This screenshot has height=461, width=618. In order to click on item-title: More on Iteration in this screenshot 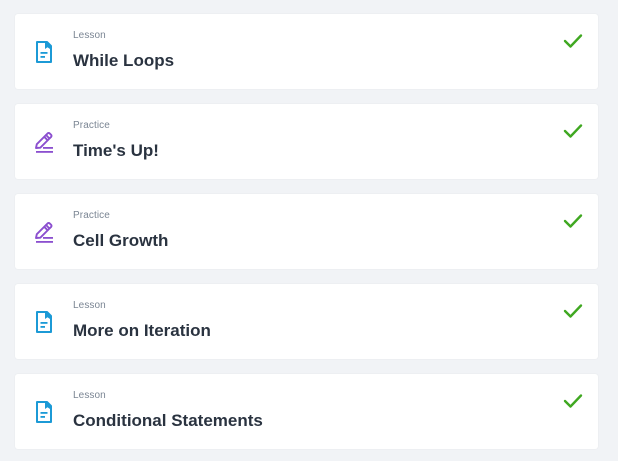, I will do `click(142, 331)`.